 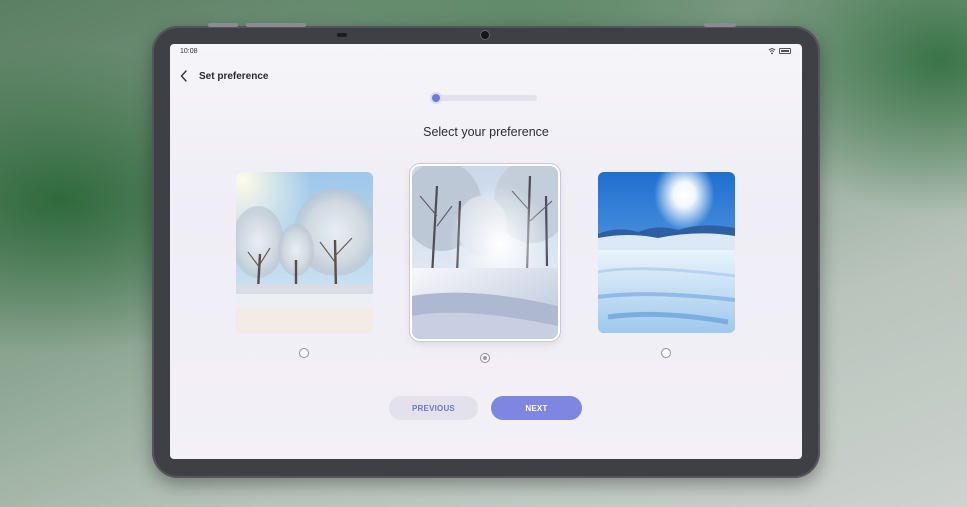 What do you see at coordinates (189, 51) in the screenshot?
I see `status-time: 10:08` at bounding box center [189, 51].